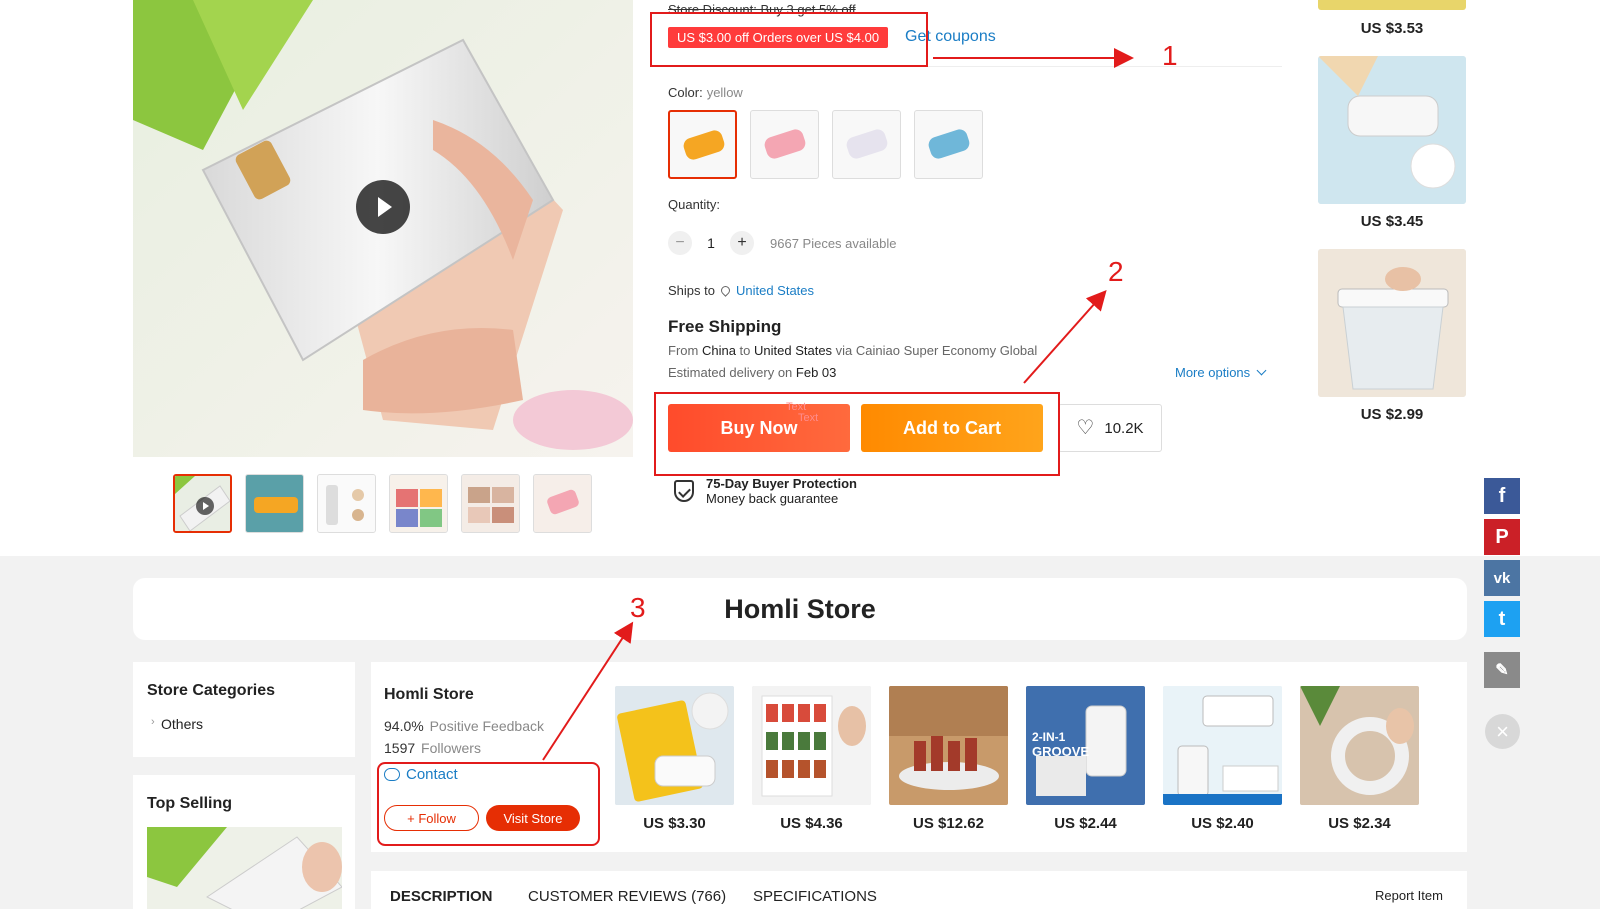 Image resolution: width=1600 pixels, height=909 pixels. What do you see at coordinates (1502, 578) in the screenshot?
I see `vk-share-icon: vk` at bounding box center [1502, 578].